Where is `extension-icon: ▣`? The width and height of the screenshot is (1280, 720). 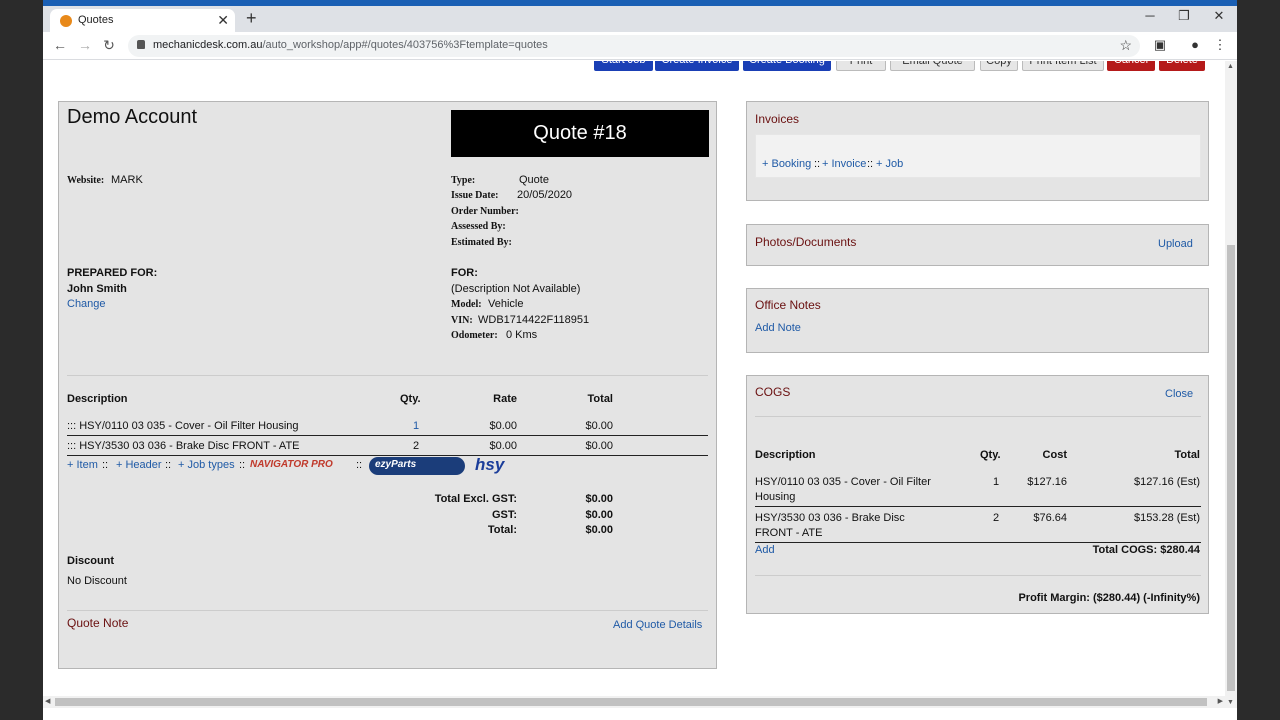 extension-icon: ▣ is located at coordinates (1160, 45).